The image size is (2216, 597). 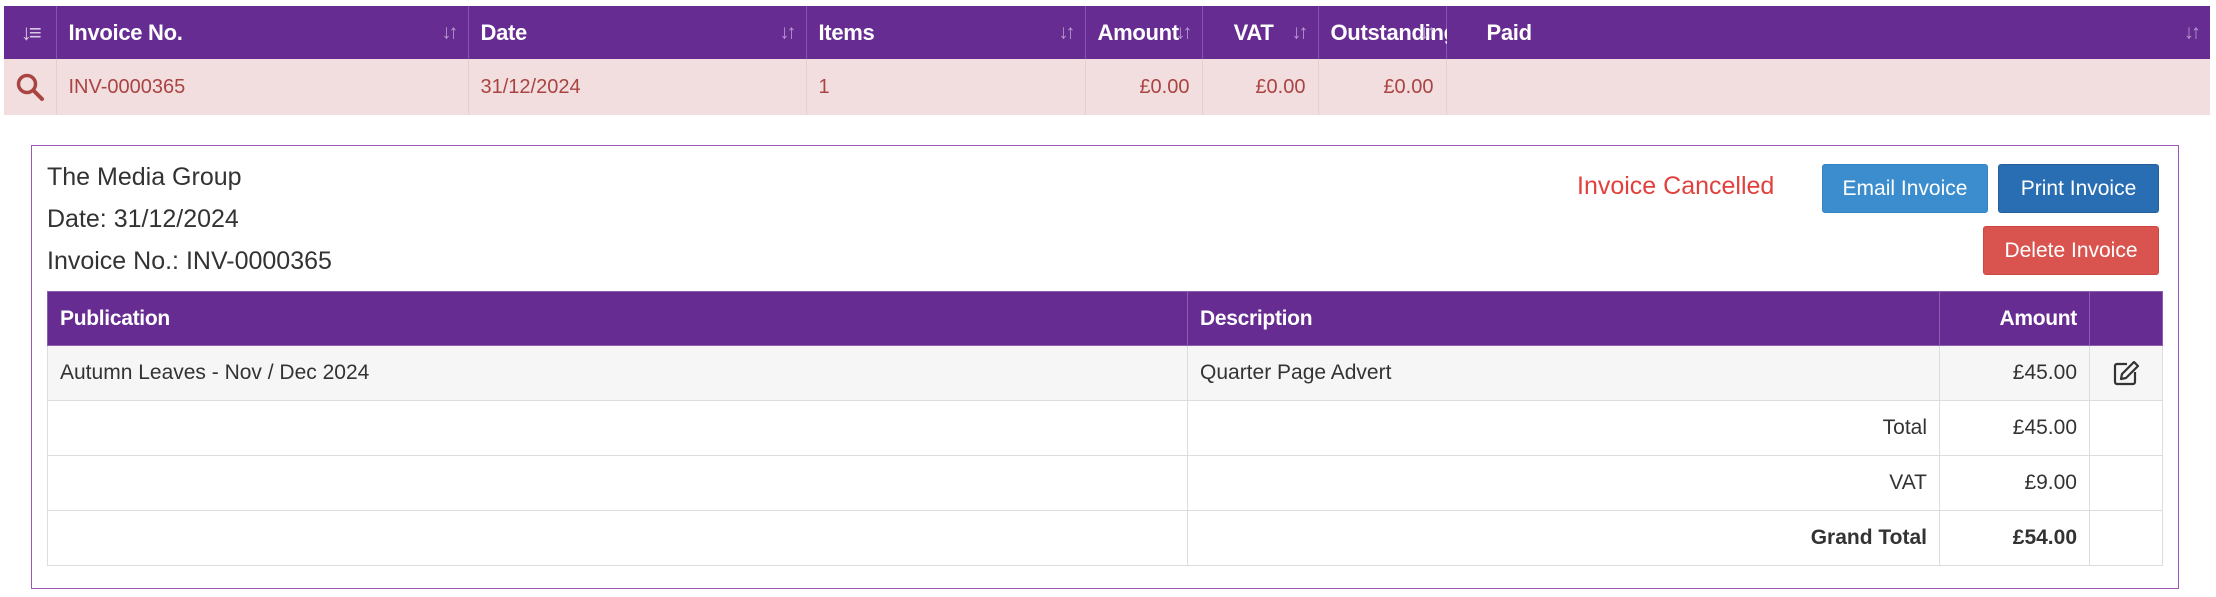 I want to click on column-header-paid: Paid ↓↑, so click(x=1828, y=32).